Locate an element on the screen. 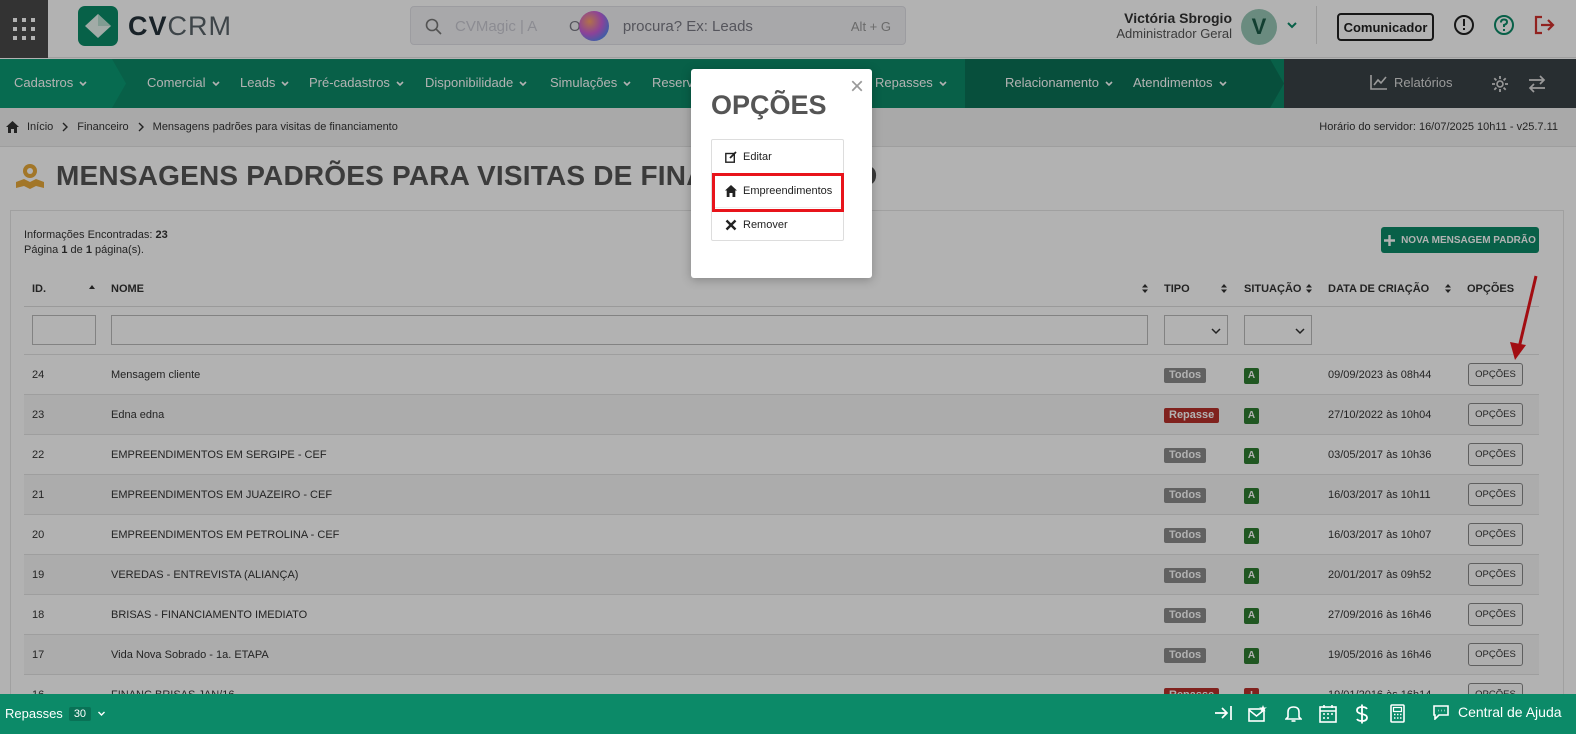  close-icon: × is located at coordinates (857, 87).